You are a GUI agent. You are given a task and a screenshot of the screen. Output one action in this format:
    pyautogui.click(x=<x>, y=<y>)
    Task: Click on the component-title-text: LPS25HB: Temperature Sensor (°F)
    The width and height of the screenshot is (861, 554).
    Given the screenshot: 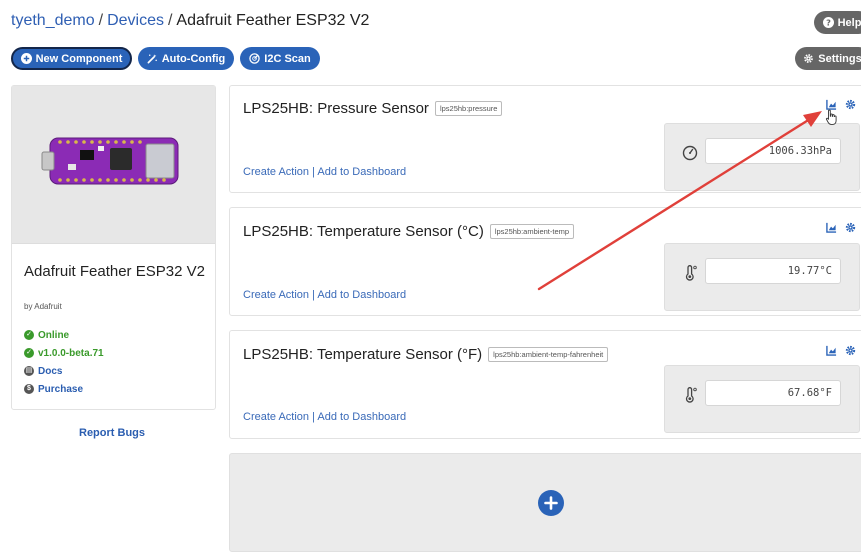 What is the action you would take?
    pyautogui.click(x=363, y=354)
    